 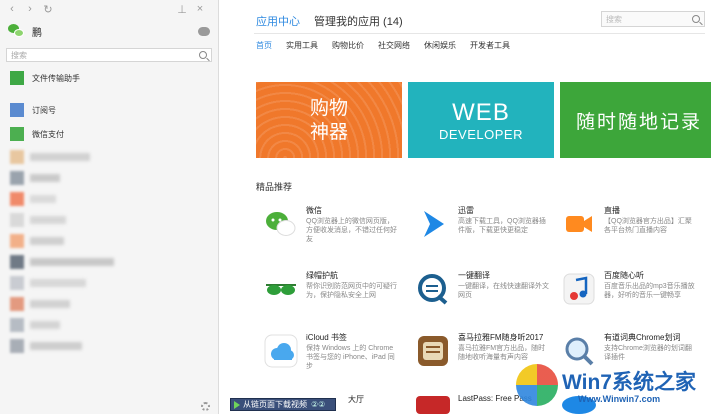 What do you see at coordinates (348, 45) in the screenshot?
I see `category-shopping: 购物比价` at bounding box center [348, 45].